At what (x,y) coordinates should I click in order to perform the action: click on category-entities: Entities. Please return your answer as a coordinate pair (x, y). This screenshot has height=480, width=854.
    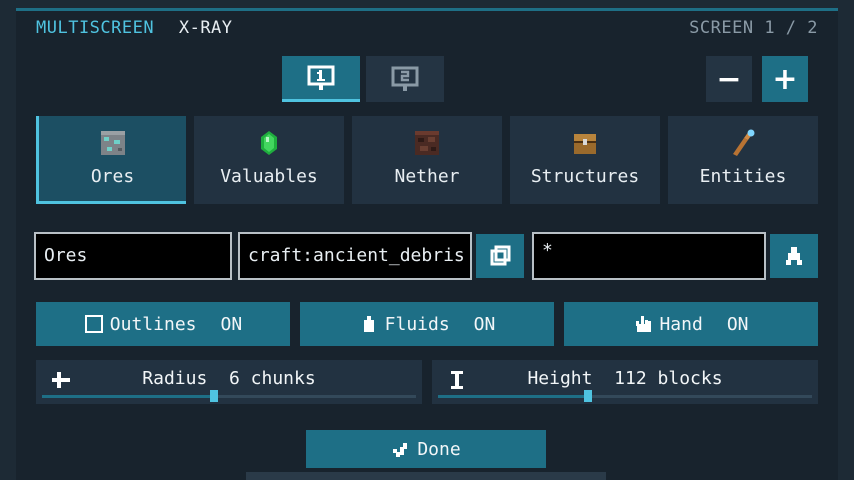
    Looking at the image, I should click on (743, 160).